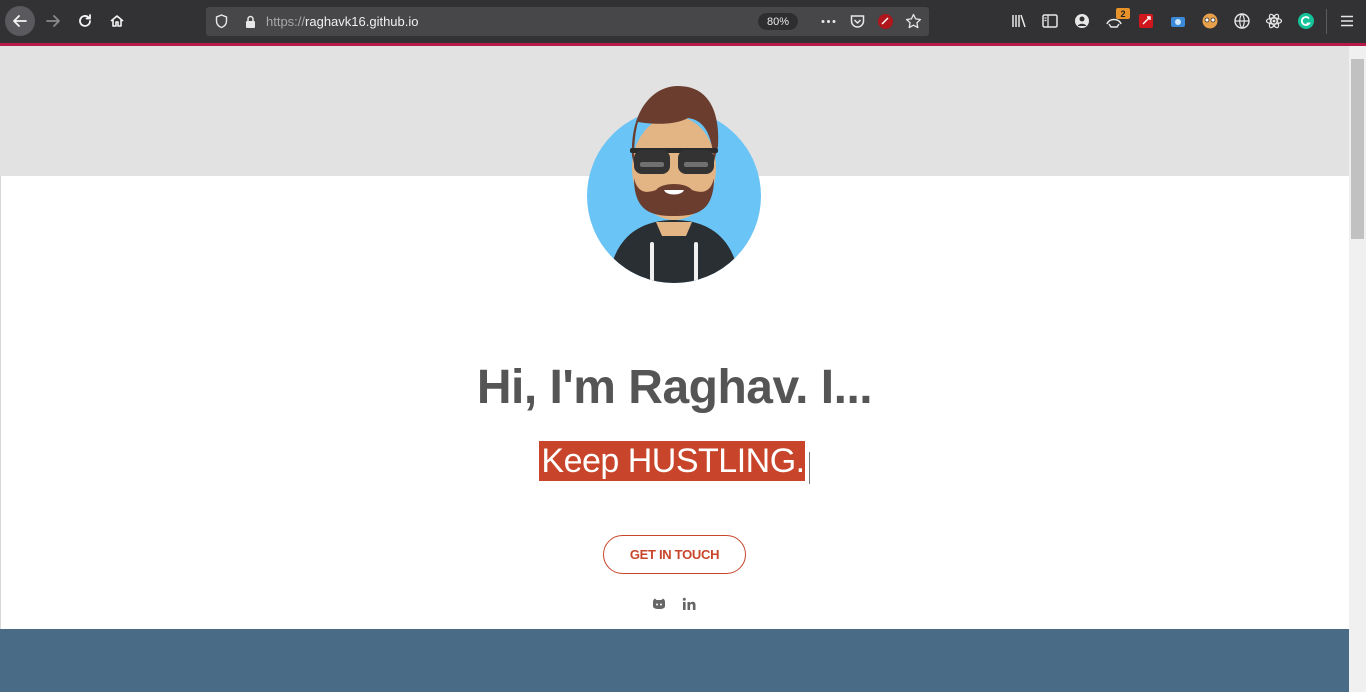 The width and height of the screenshot is (1366, 692). I want to click on reload-button, so click(85, 21).